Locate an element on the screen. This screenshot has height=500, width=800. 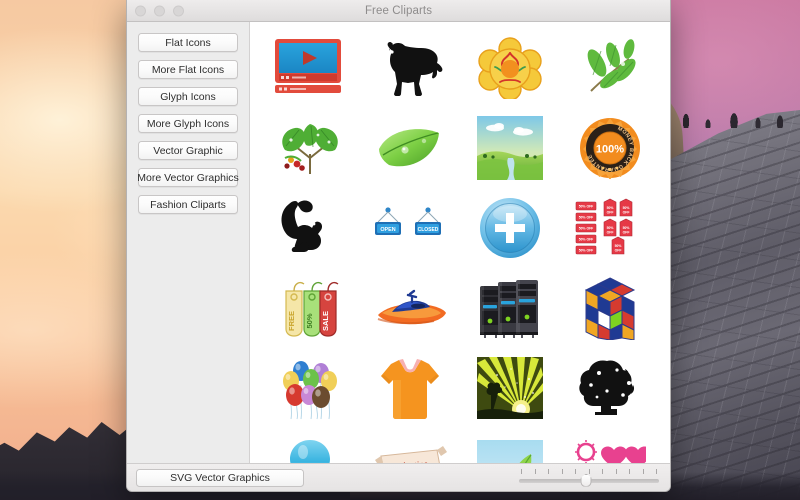
clipart-balloons is located at coordinates (310, 388).